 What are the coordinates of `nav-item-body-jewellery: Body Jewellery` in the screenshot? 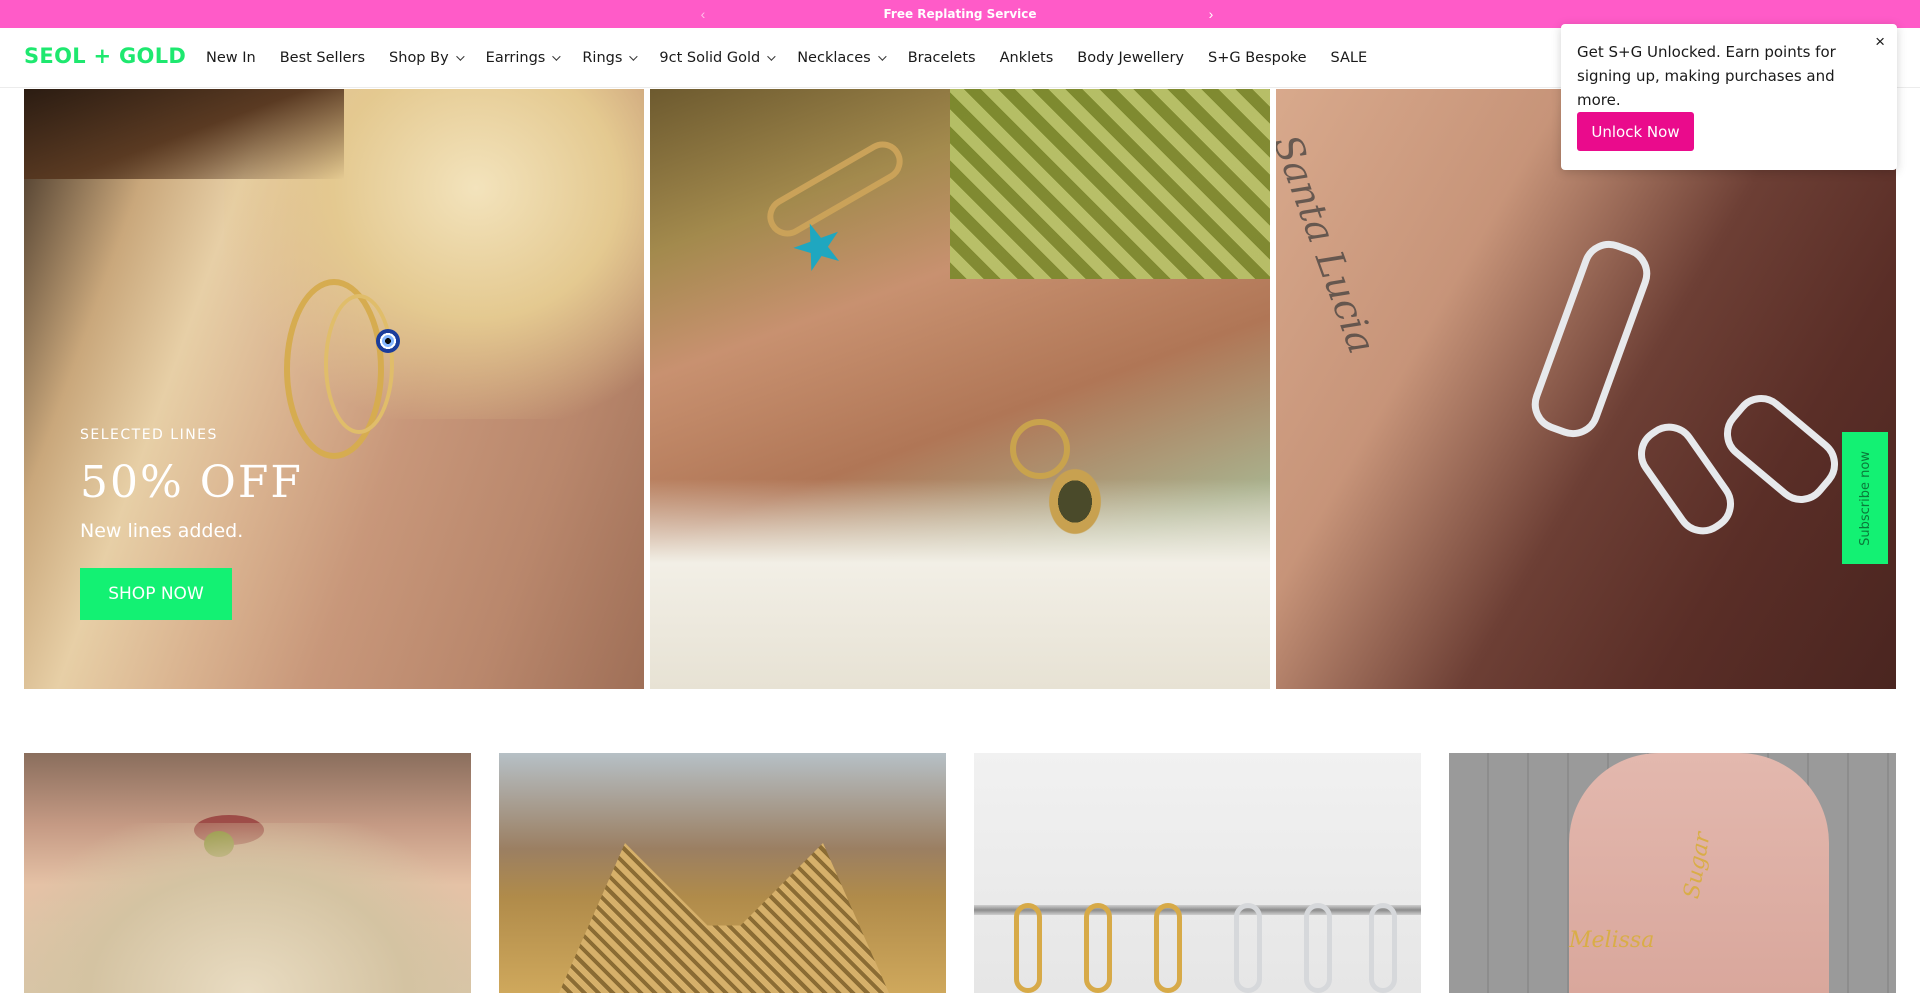 It's located at (1130, 58).